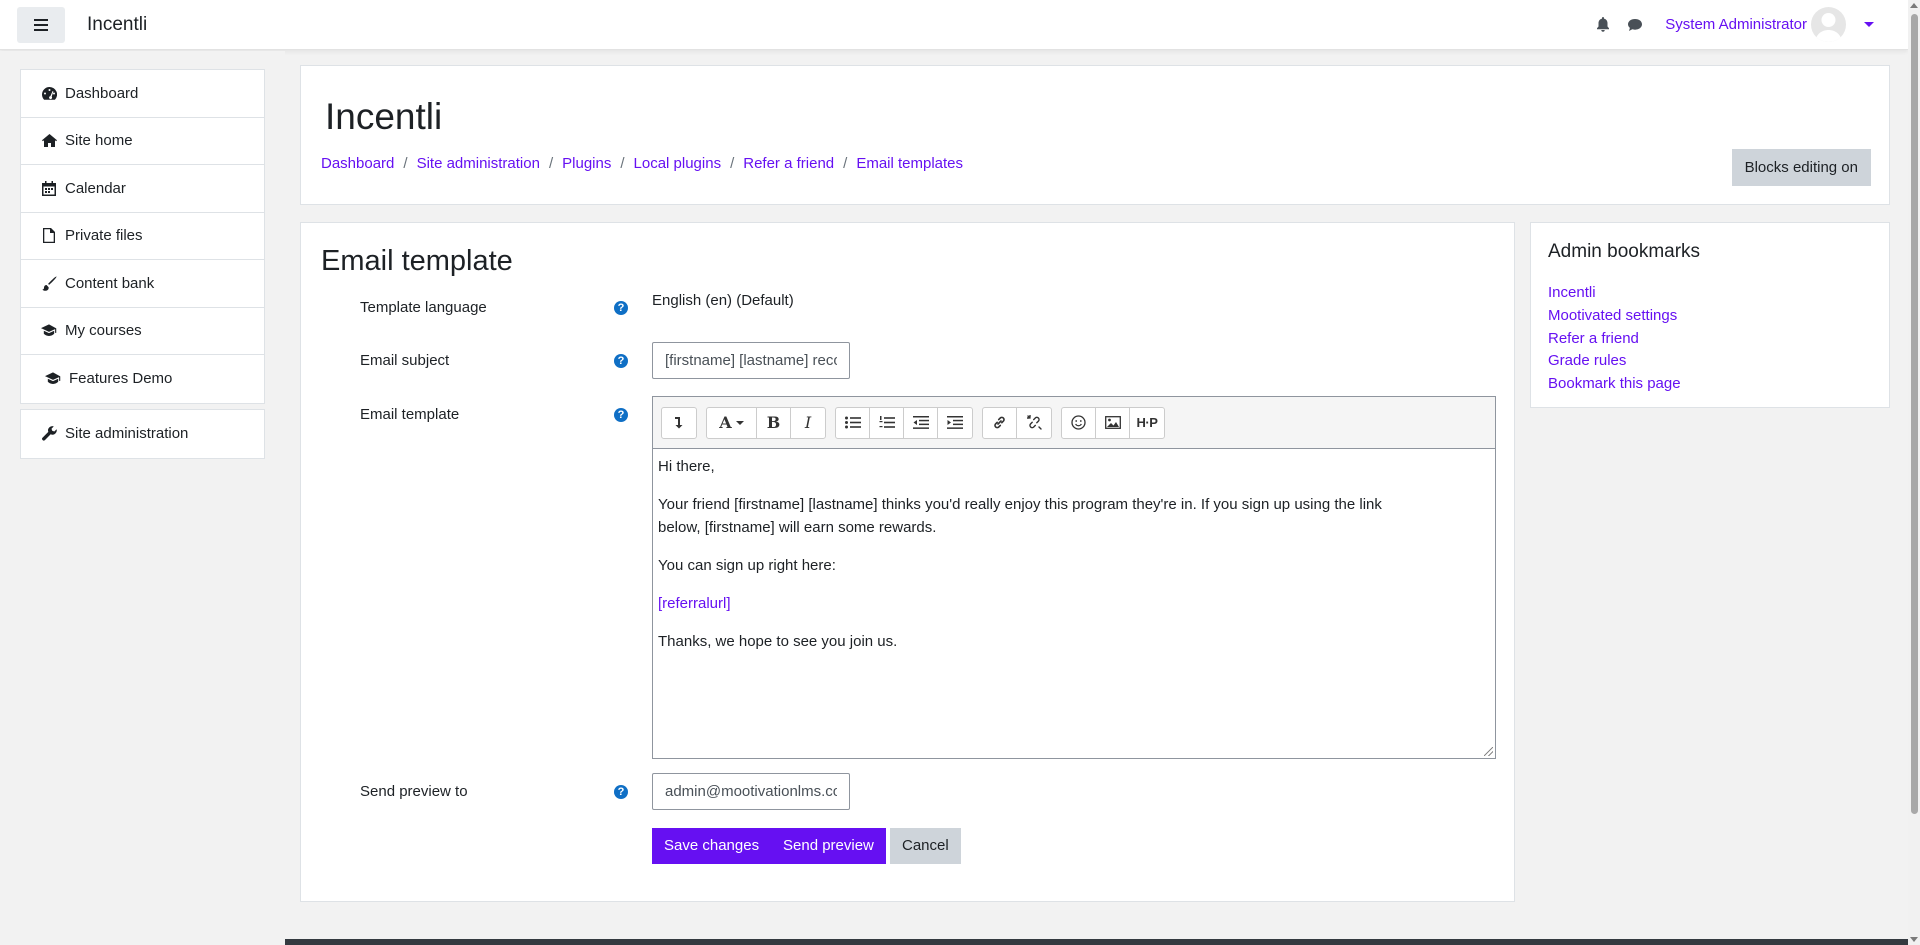  Describe the element at coordinates (1614, 384) in the screenshot. I see `bookmark-this-page-link: Bookmark this page` at that location.